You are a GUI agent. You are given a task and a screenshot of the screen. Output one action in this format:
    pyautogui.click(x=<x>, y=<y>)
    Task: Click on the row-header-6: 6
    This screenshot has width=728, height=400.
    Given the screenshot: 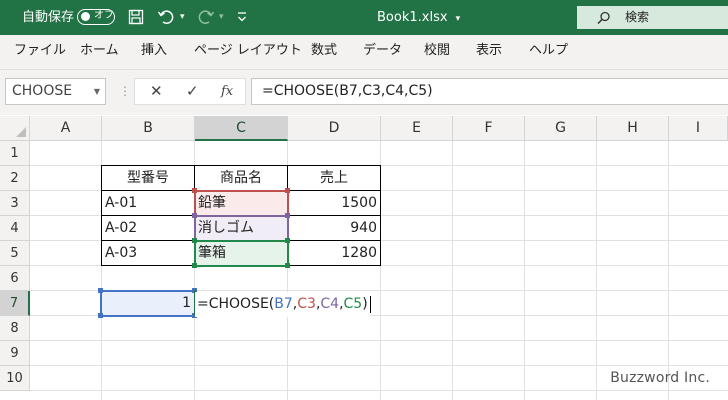 What is the action you would take?
    pyautogui.click(x=15, y=278)
    